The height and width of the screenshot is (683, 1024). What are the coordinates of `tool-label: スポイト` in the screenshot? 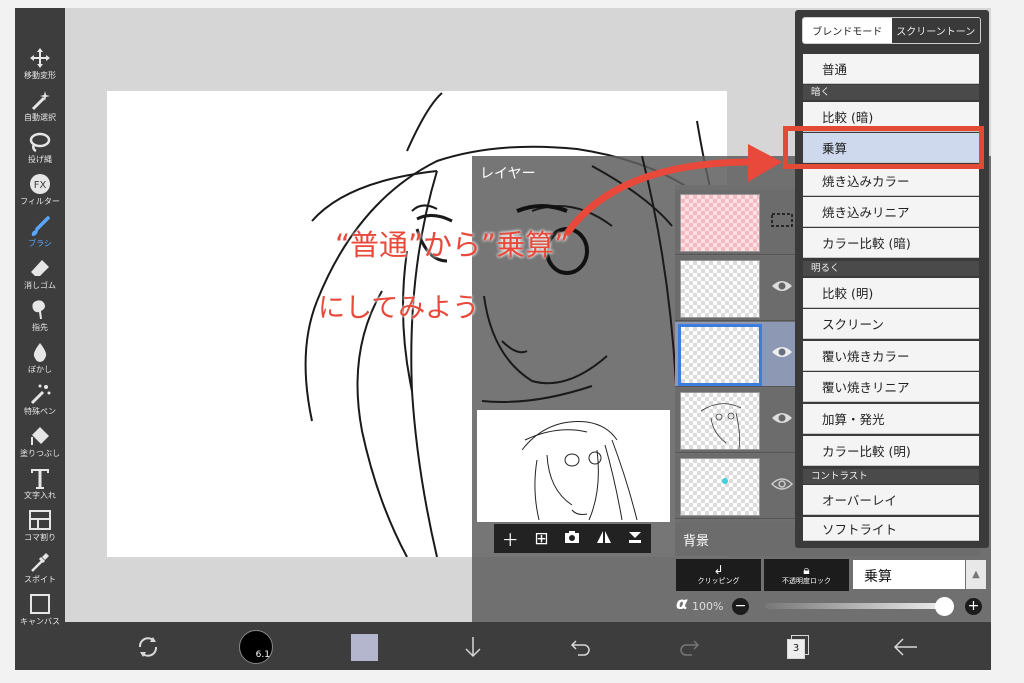 It's located at (40, 579).